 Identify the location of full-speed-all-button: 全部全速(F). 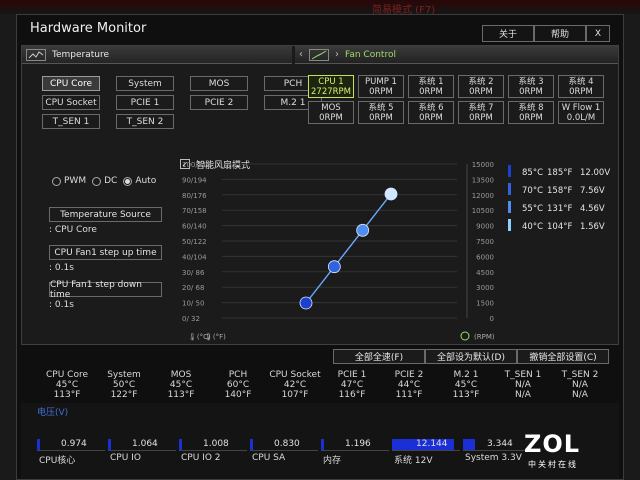
(379, 356).